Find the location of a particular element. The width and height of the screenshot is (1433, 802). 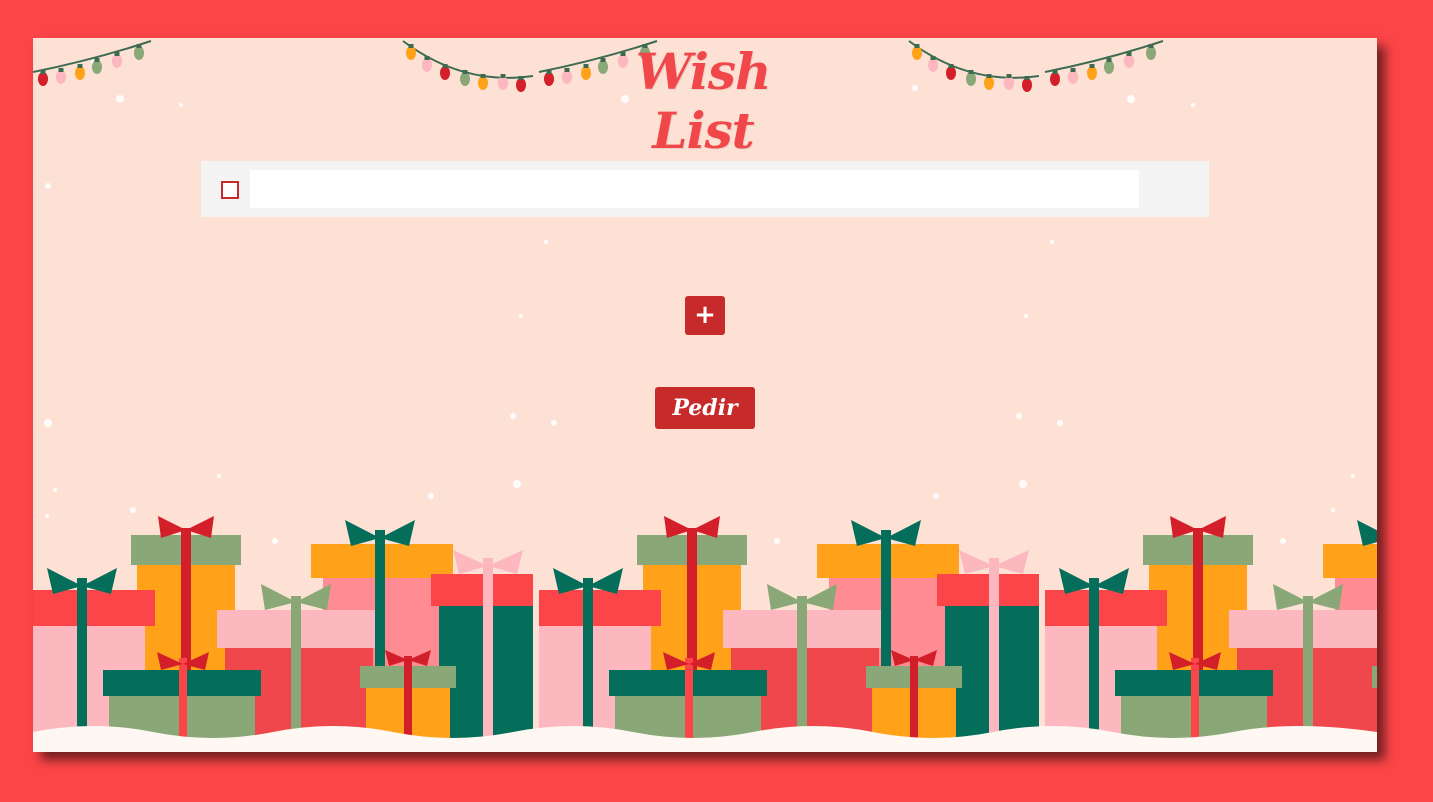

wish-item-input is located at coordinates (694, 189).